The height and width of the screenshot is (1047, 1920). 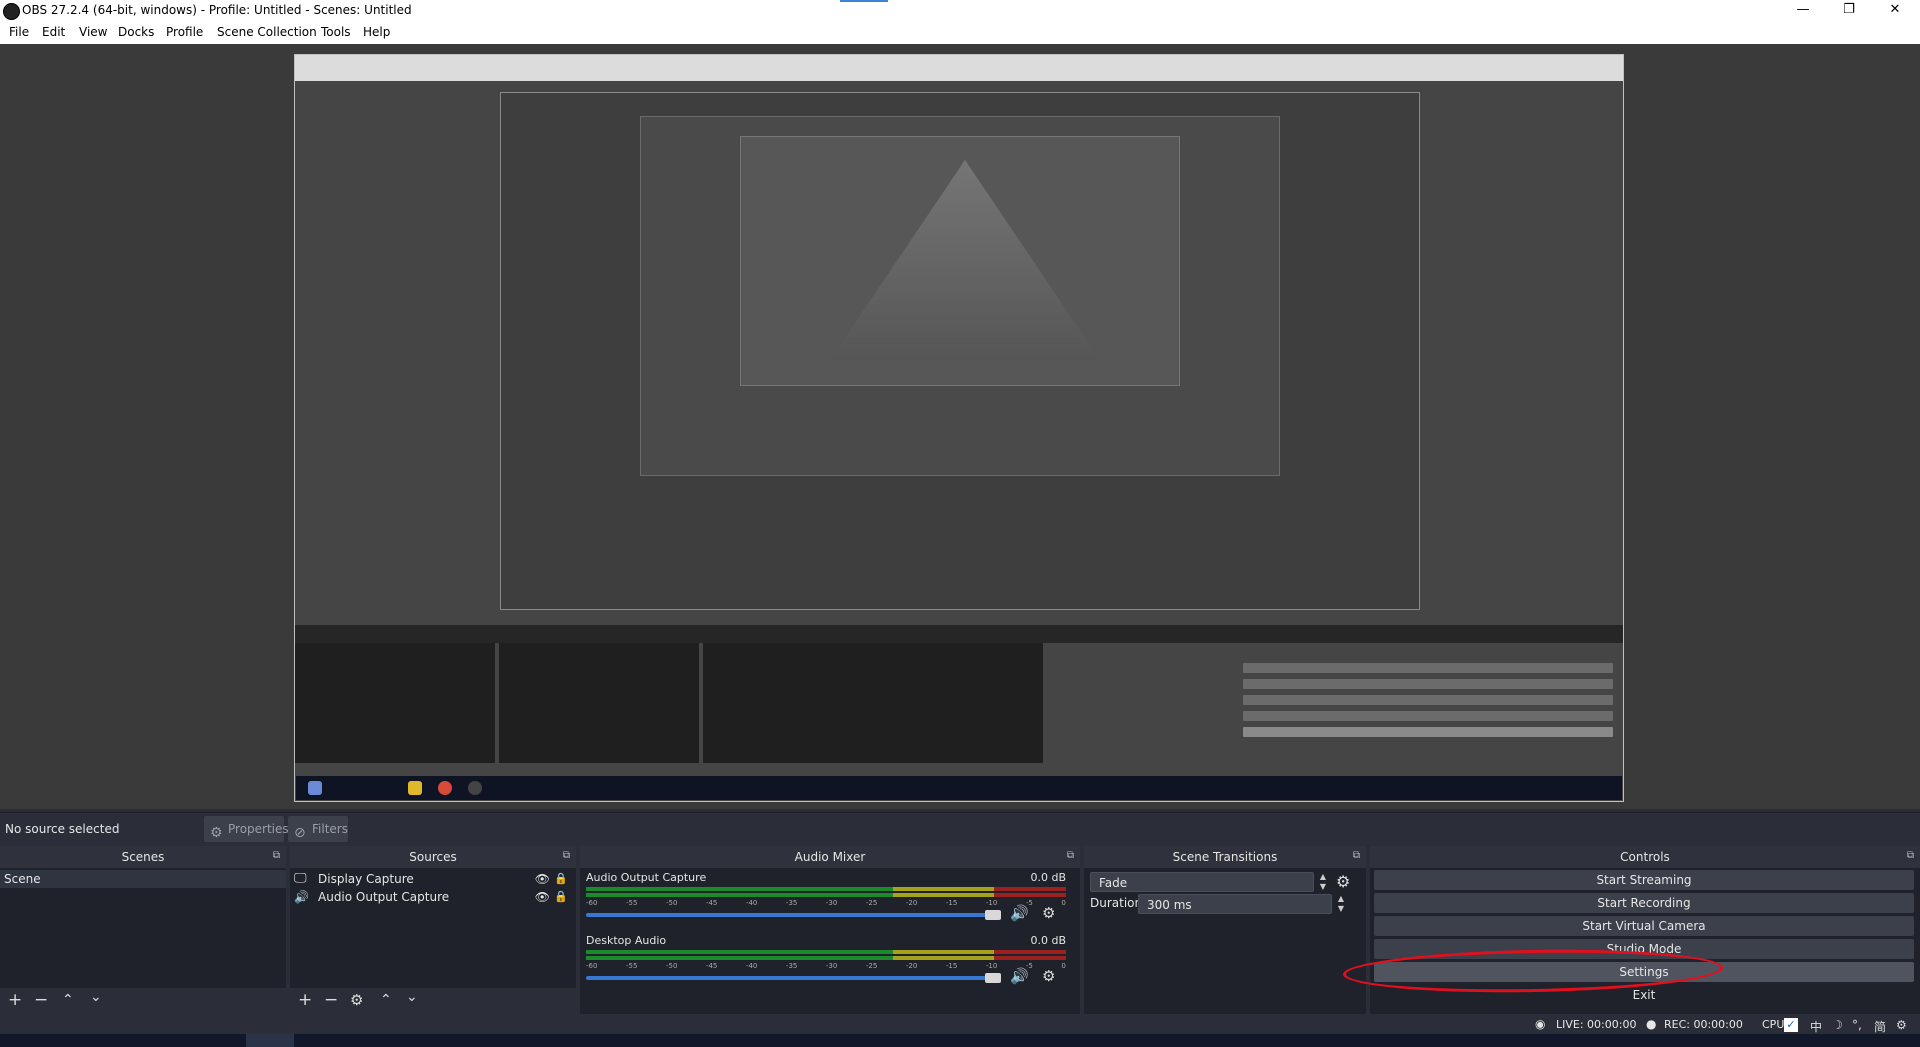 I want to click on gear-icon: ⚙, so click(x=216, y=833).